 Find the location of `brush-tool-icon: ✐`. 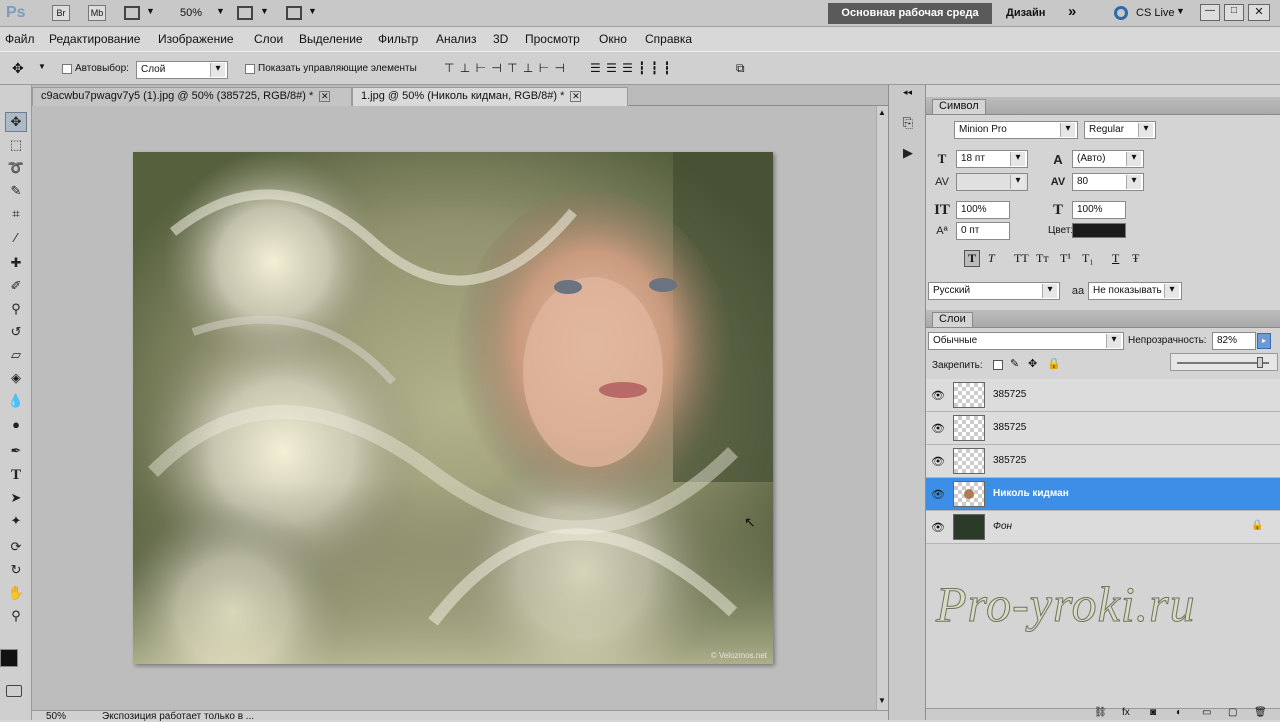

brush-tool-icon: ✐ is located at coordinates (16, 286).